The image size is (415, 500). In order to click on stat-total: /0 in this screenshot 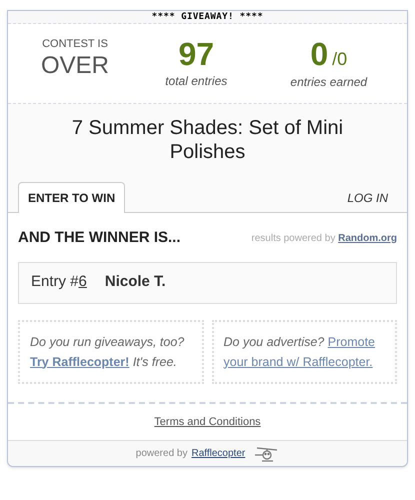, I will do `click(340, 59)`.